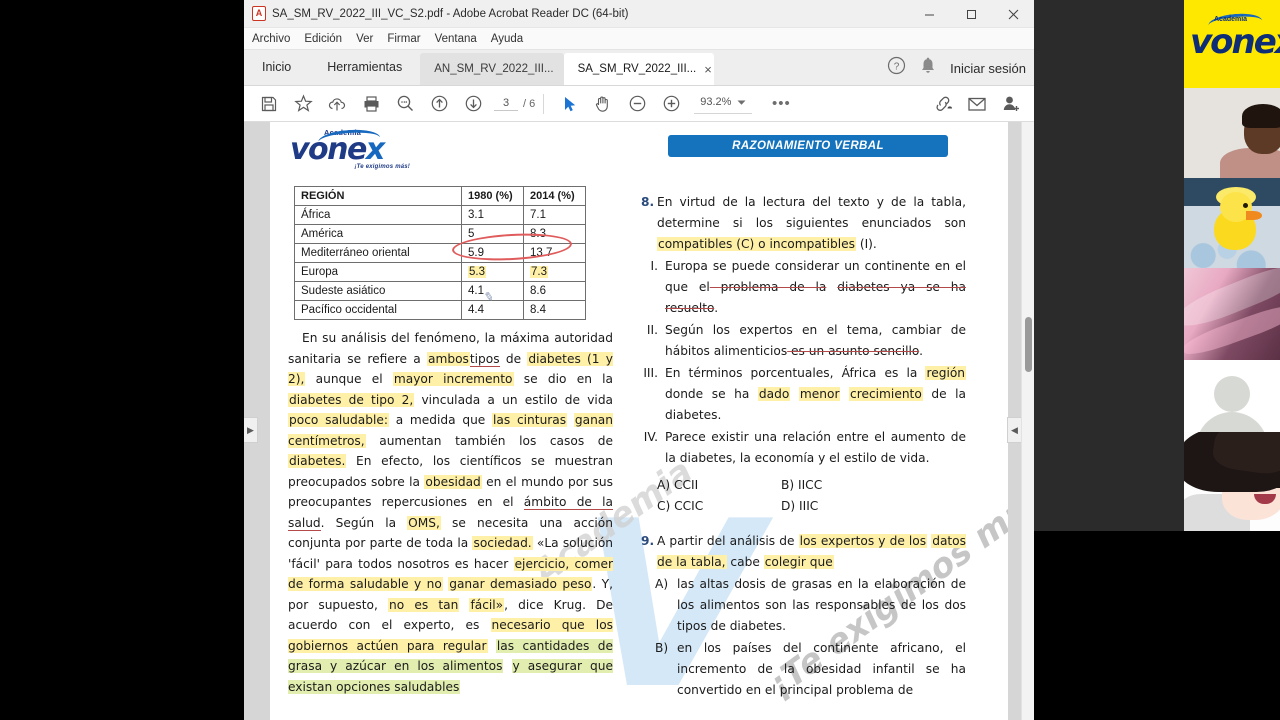 The height and width of the screenshot is (720, 1280). What do you see at coordinates (843, 485) in the screenshot?
I see `option-b: B) IICC` at bounding box center [843, 485].